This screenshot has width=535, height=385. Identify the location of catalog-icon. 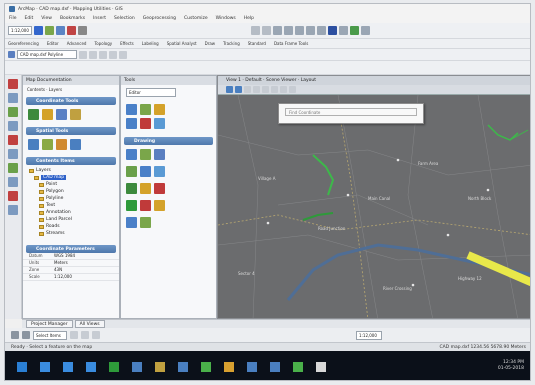
(354, 30).